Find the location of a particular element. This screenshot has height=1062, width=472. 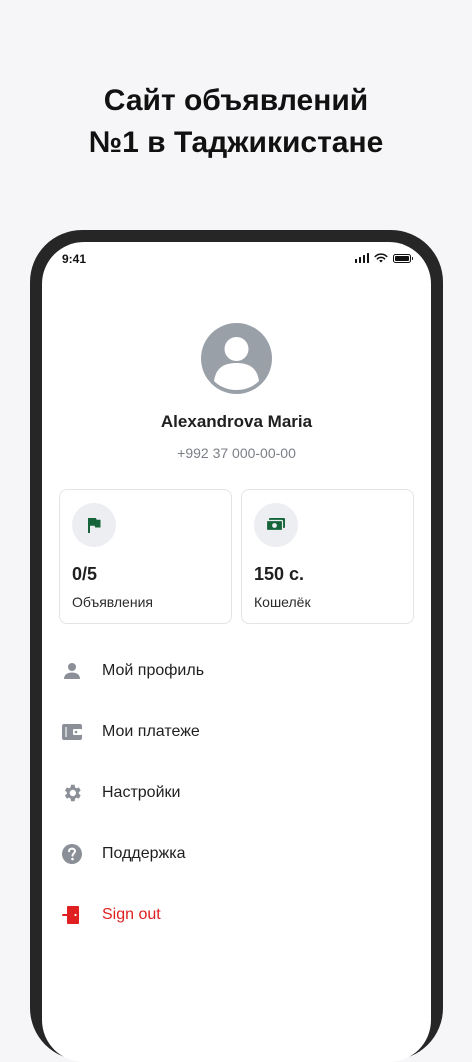

promo-headline: Сайт объявлений №1 в Таджикистане is located at coordinates (236, 122).